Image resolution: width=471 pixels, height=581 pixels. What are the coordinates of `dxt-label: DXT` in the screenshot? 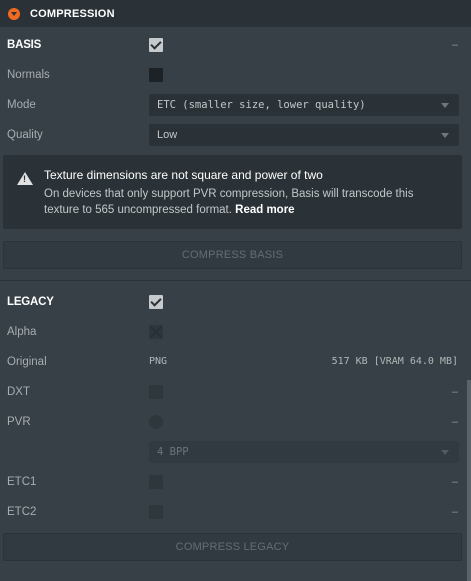 It's located at (18, 392).